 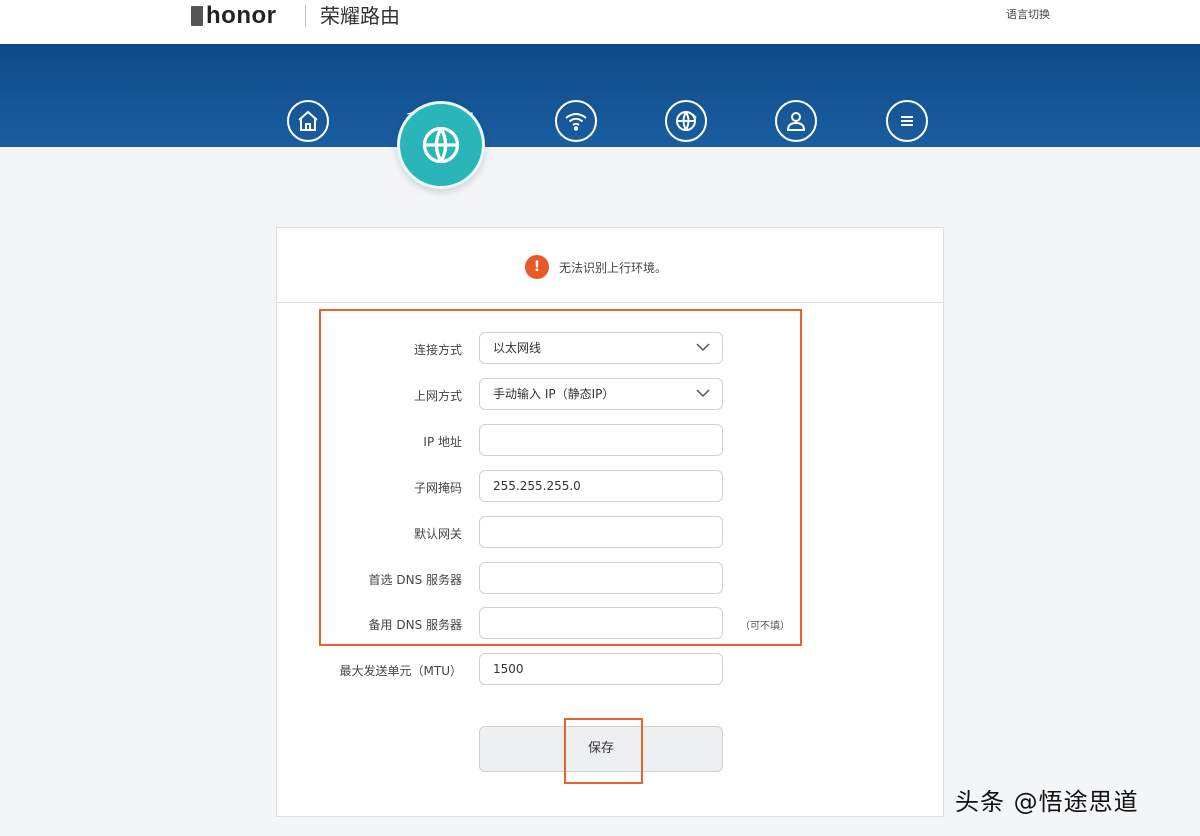 I want to click on menu-icon, so click(x=907, y=121).